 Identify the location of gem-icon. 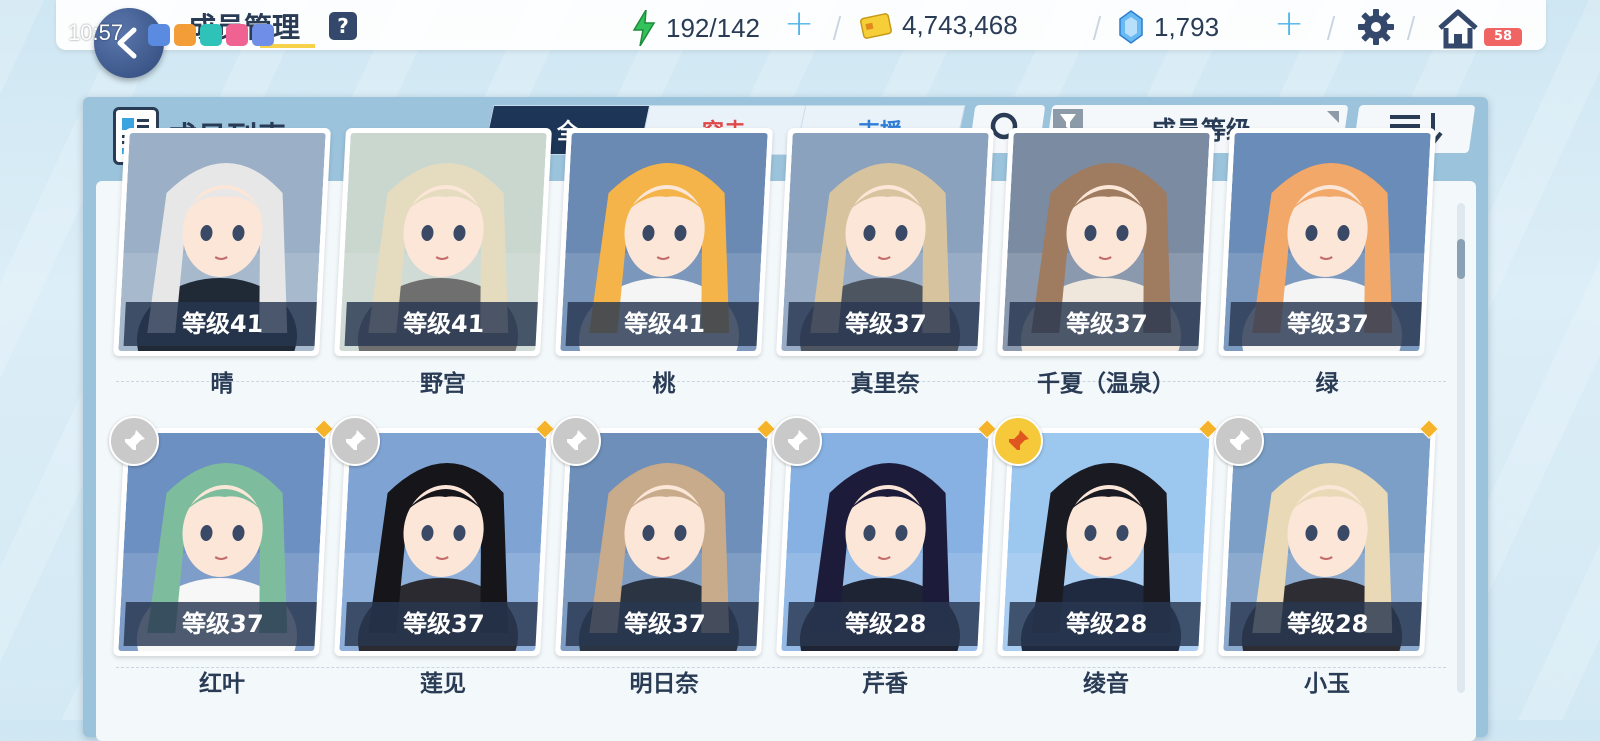
(1131, 27).